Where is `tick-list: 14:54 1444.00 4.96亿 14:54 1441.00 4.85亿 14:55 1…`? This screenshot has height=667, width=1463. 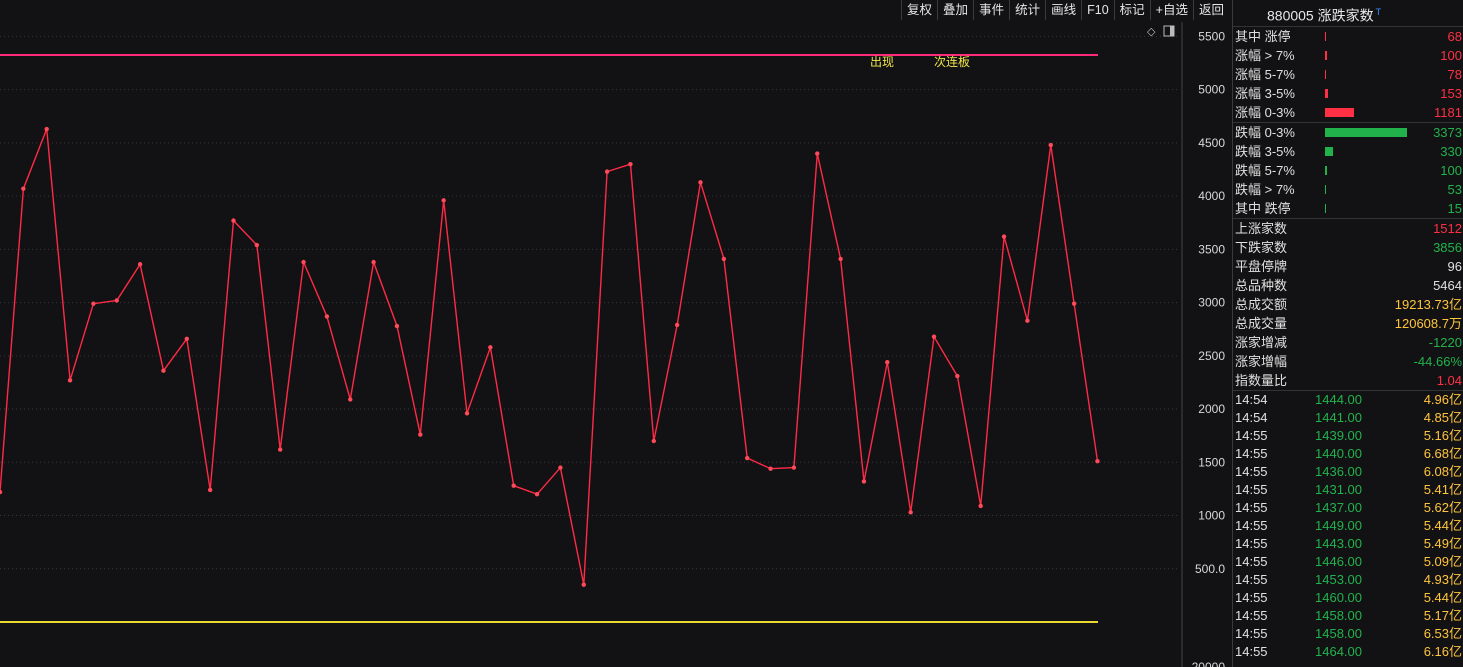
tick-list: 14:54 1444.00 4.96亿 14:54 1441.00 4.85亿 14:55 1… is located at coordinates (1348, 525).